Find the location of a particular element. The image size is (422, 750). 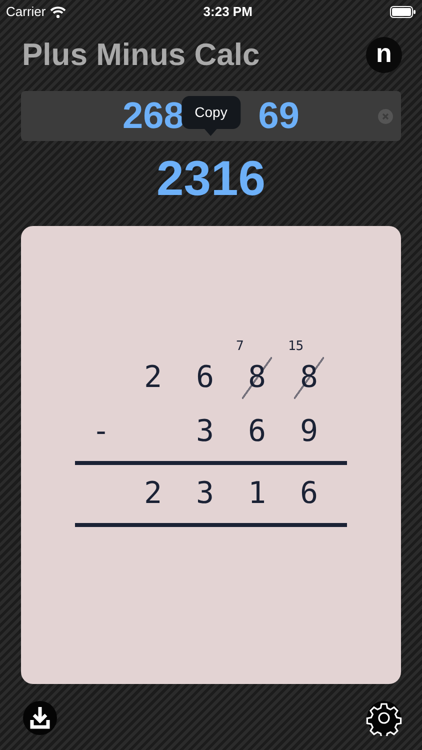

carrier-name: Carrier is located at coordinates (26, 12).